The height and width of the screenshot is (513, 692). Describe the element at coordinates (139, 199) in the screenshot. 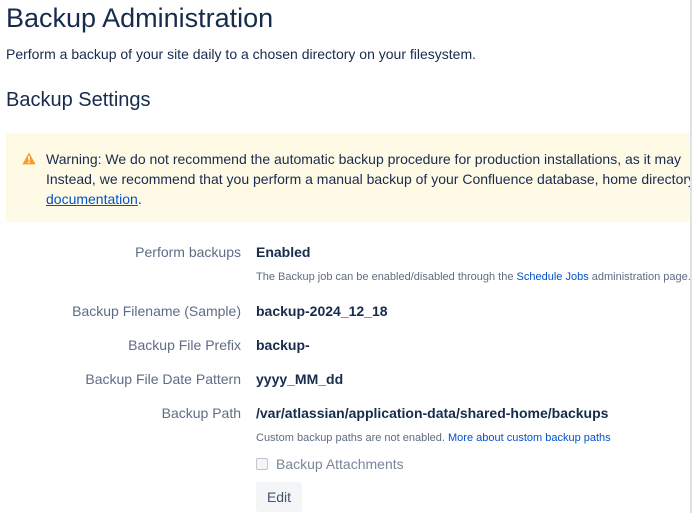

I see `warning-period: .` at that location.